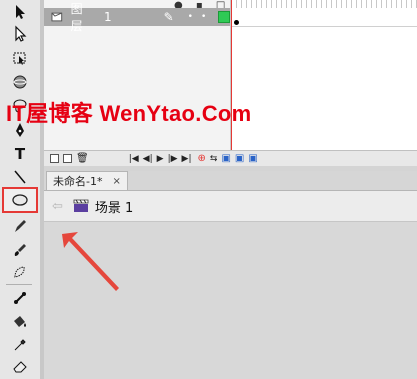 The width and height of the screenshot is (417, 379). I want to click on watermark-text: IT屋博客 WenYtao.Com, so click(129, 113).